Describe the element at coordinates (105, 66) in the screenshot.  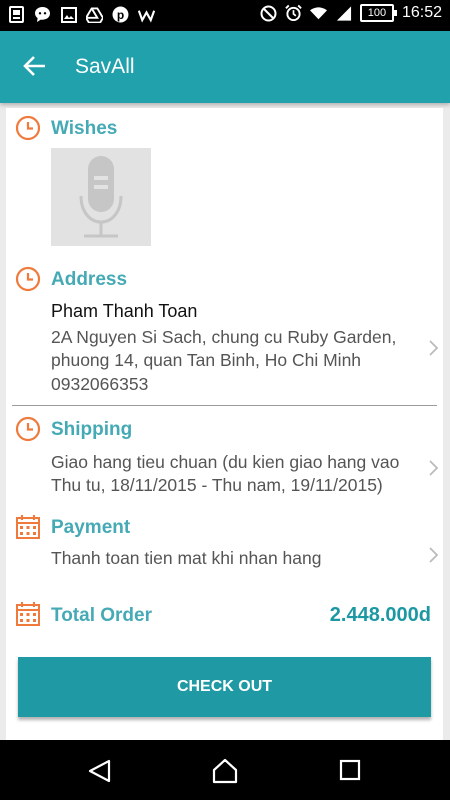
I see `page-title: SavAll` at that location.